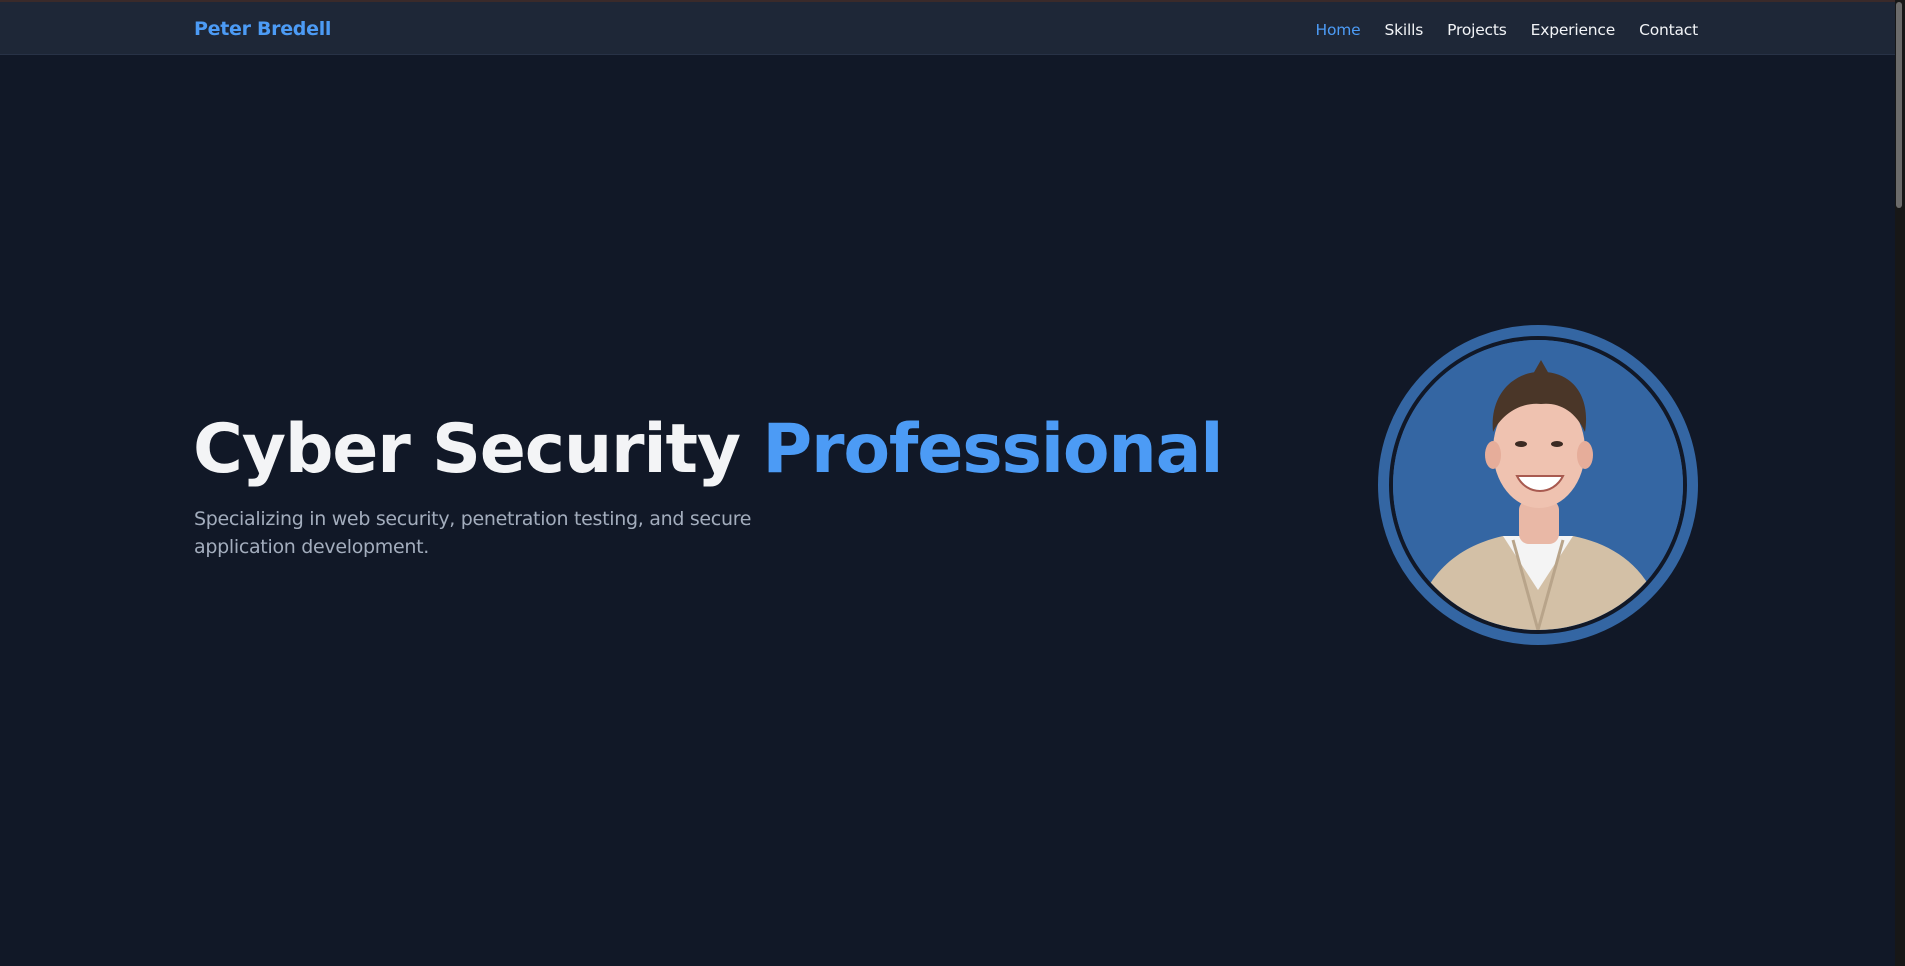  What do you see at coordinates (1507, 29) in the screenshot?
I see `nav-menu: Home Skills Projects Experience Contact` at bounding box center [1507, 29].